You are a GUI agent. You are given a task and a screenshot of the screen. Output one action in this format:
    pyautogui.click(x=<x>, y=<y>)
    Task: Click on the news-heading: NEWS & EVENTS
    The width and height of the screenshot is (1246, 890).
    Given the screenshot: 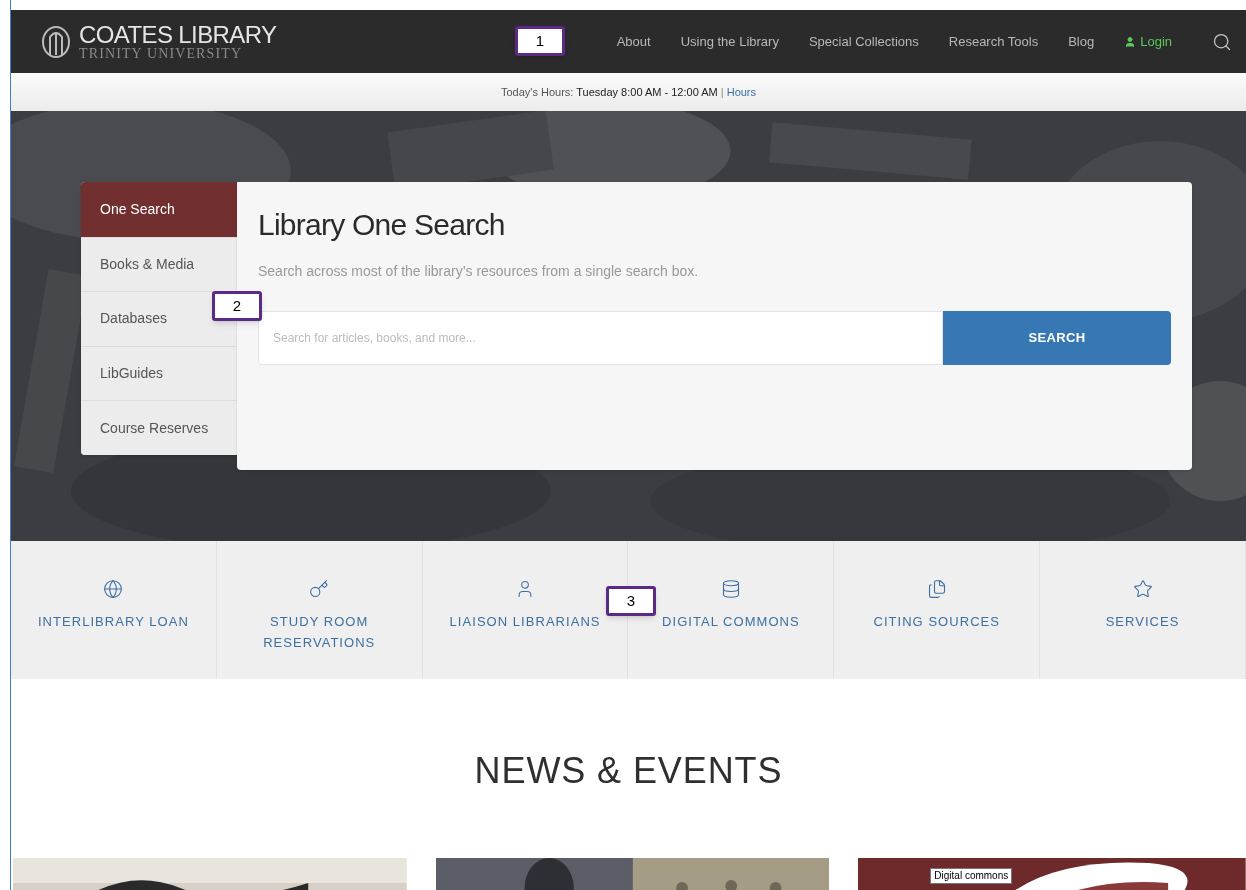 What is the action you would take?
    pyautogui.click(x=628, y=771)
    